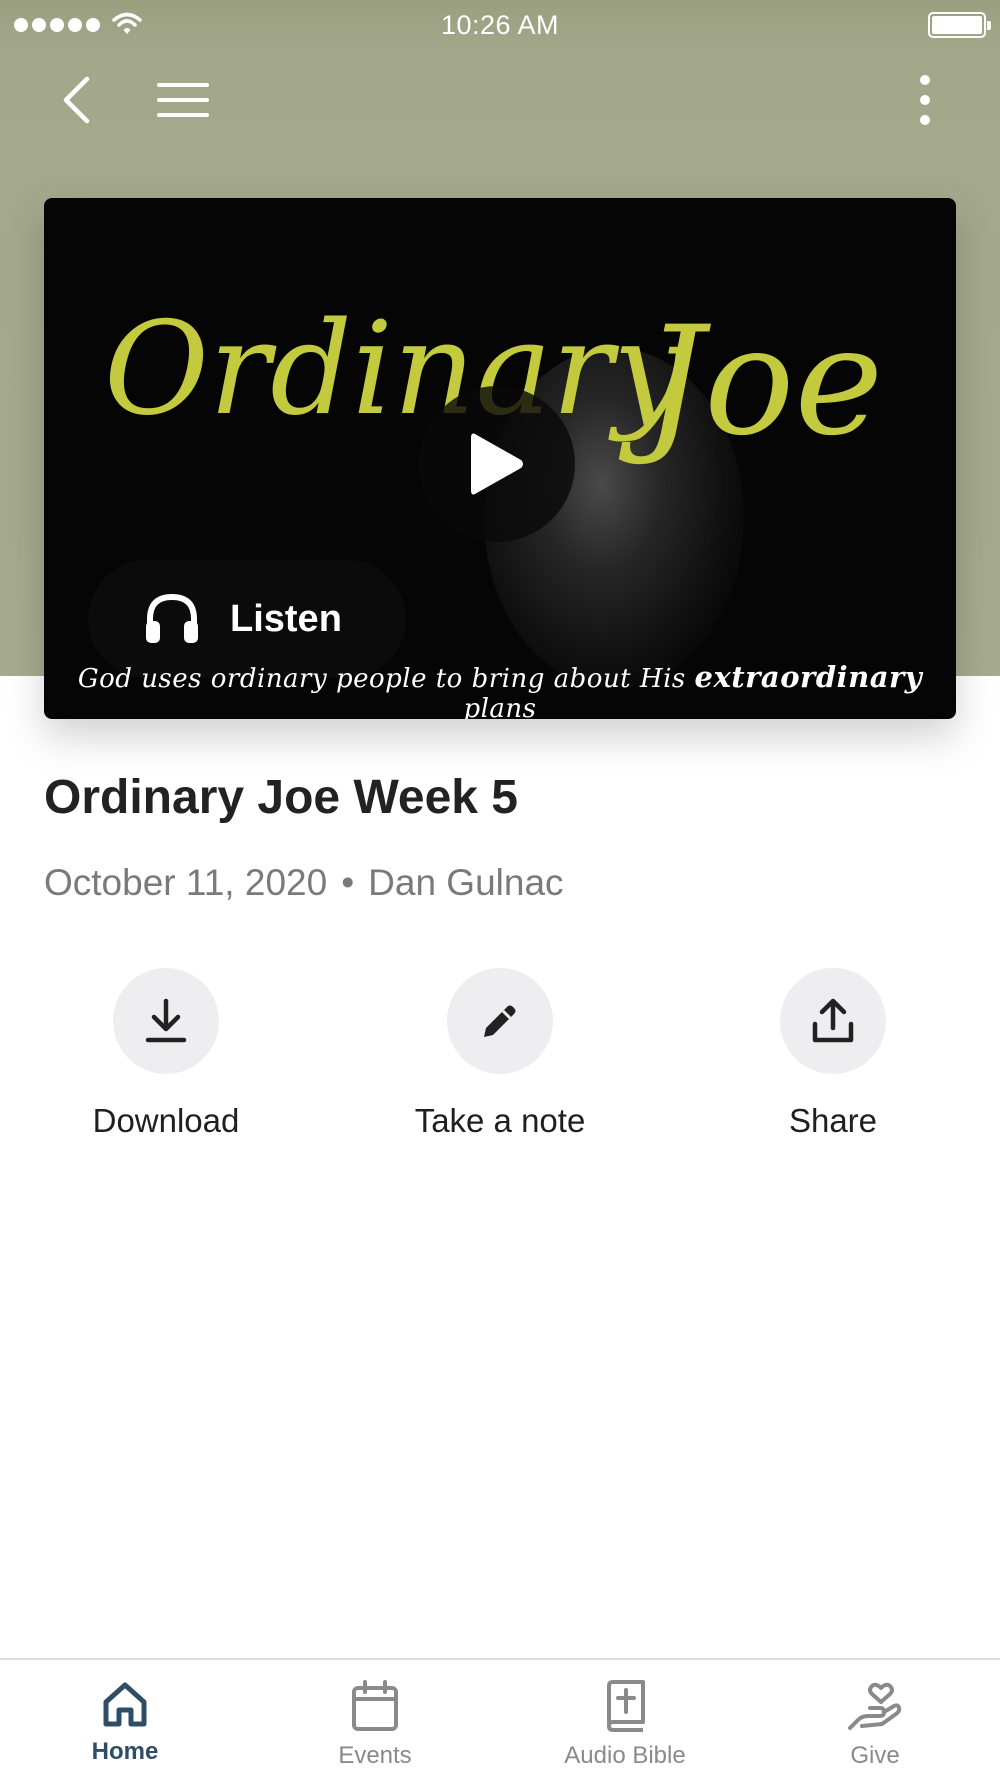 The width and height of the screenshot is (1000, 1778). What do you see at coordinates (959, 25) in the screenshot?
I see `battery-icon` at bounding box center [959, 25].